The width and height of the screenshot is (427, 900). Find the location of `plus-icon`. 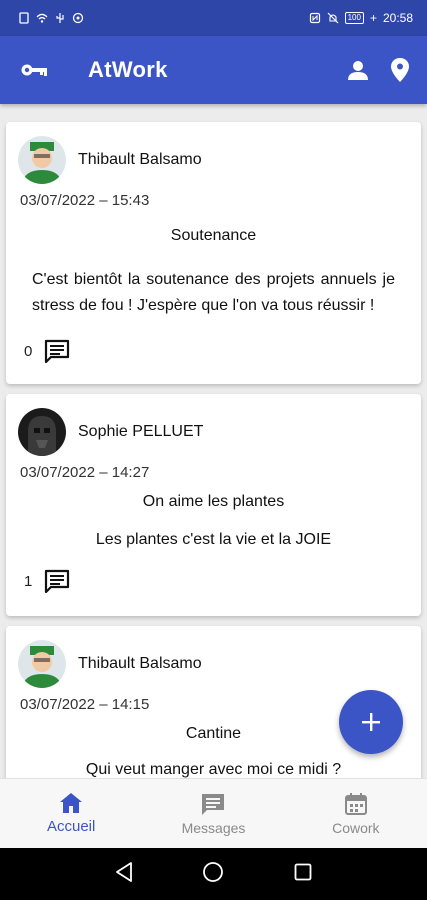

plus-icon is located at coordinates (371, 722).